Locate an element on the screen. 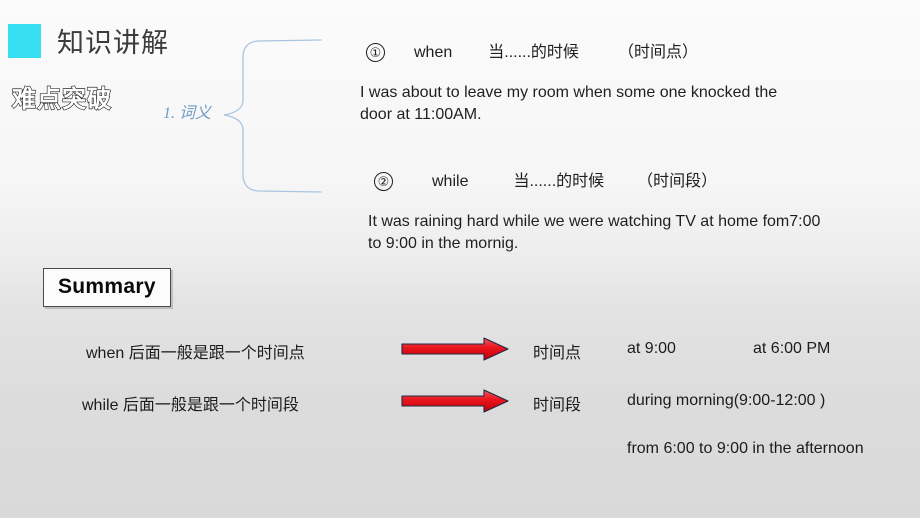 The height and width of the screenshot is (518, 920). subtopic-label: 1. 词义 is located at coordinates (187, 113).